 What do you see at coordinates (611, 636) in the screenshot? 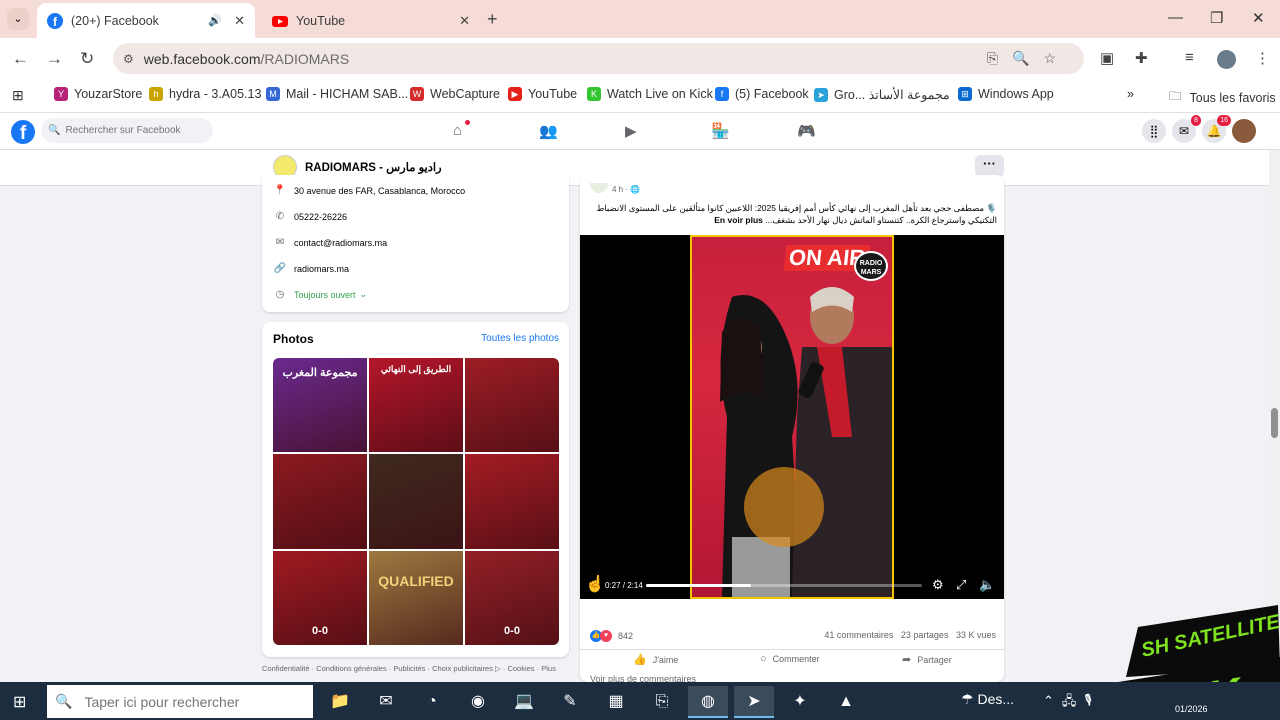
I see `reactions-summary: 👍 ♥ 842` at bounding box center [611, 636].